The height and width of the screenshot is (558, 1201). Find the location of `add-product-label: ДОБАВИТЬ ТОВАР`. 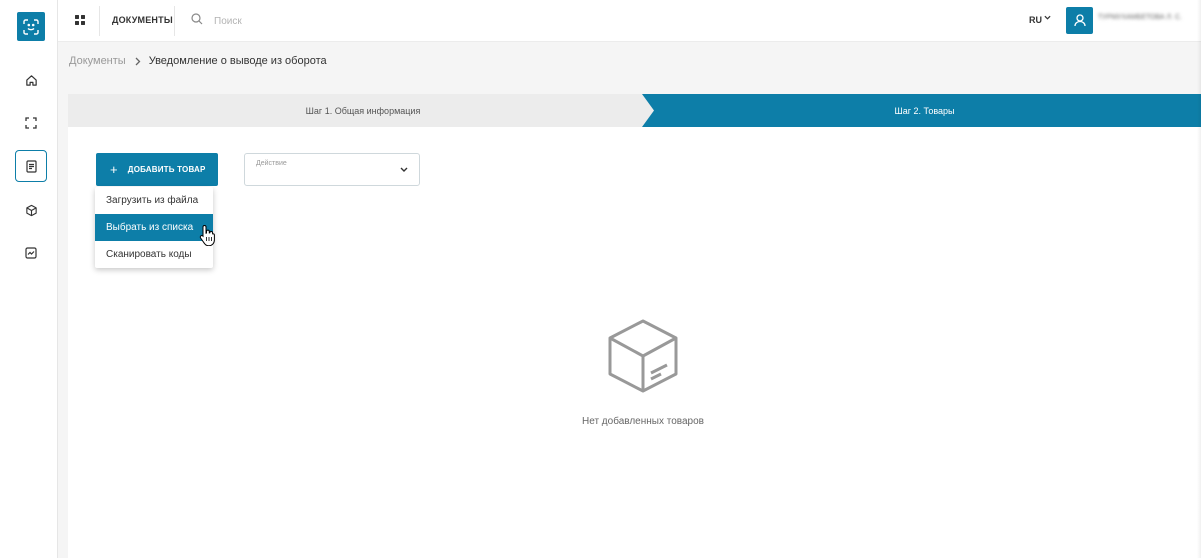

add-product-label: ДОБАВИТЬ ТОВАР is located at coordinates (166, 169).